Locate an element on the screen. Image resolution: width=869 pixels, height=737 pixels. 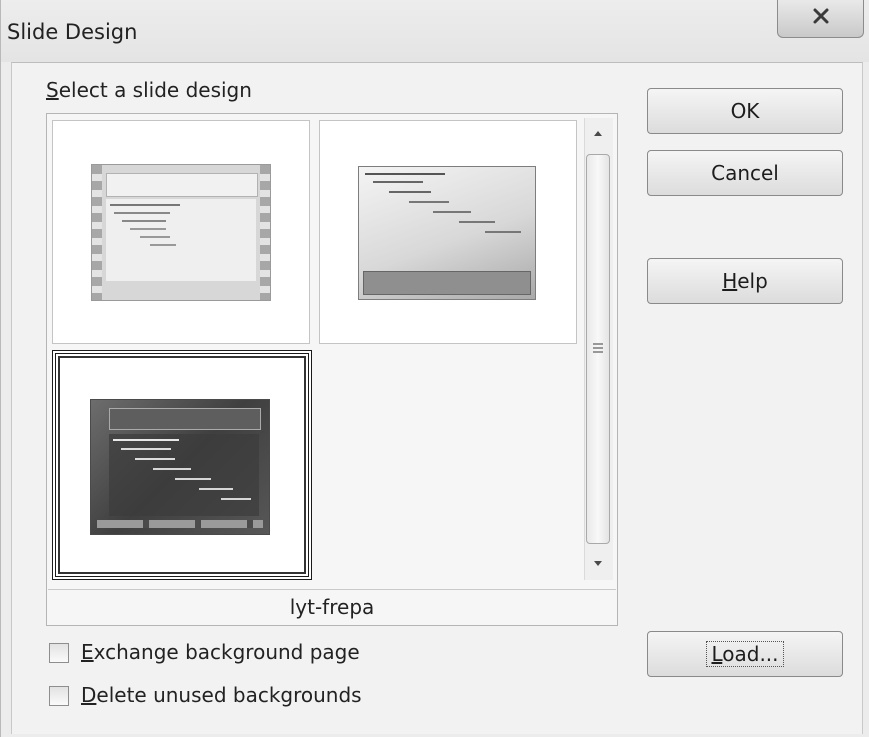
ok-button: OK is located at coordinates (745, 111).